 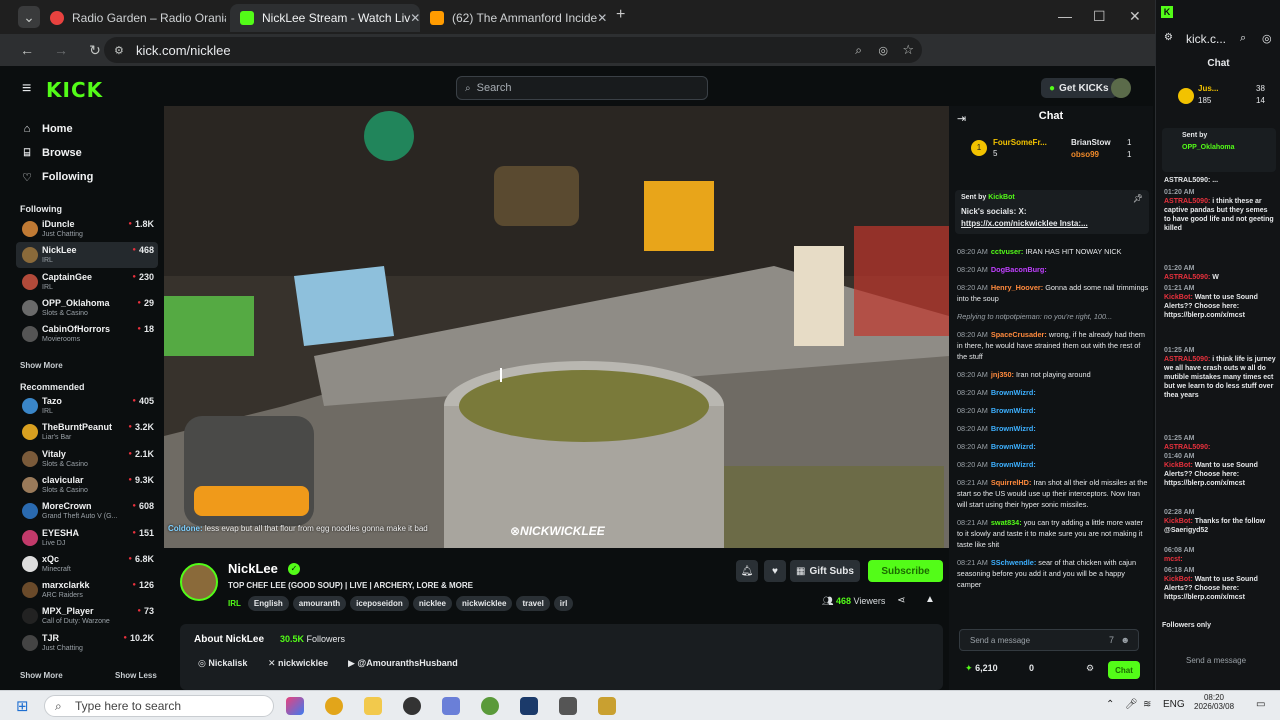 I want to click on sidebar-channel: VitalySlots & Casino 2.1K, so click(x=87, y=459).